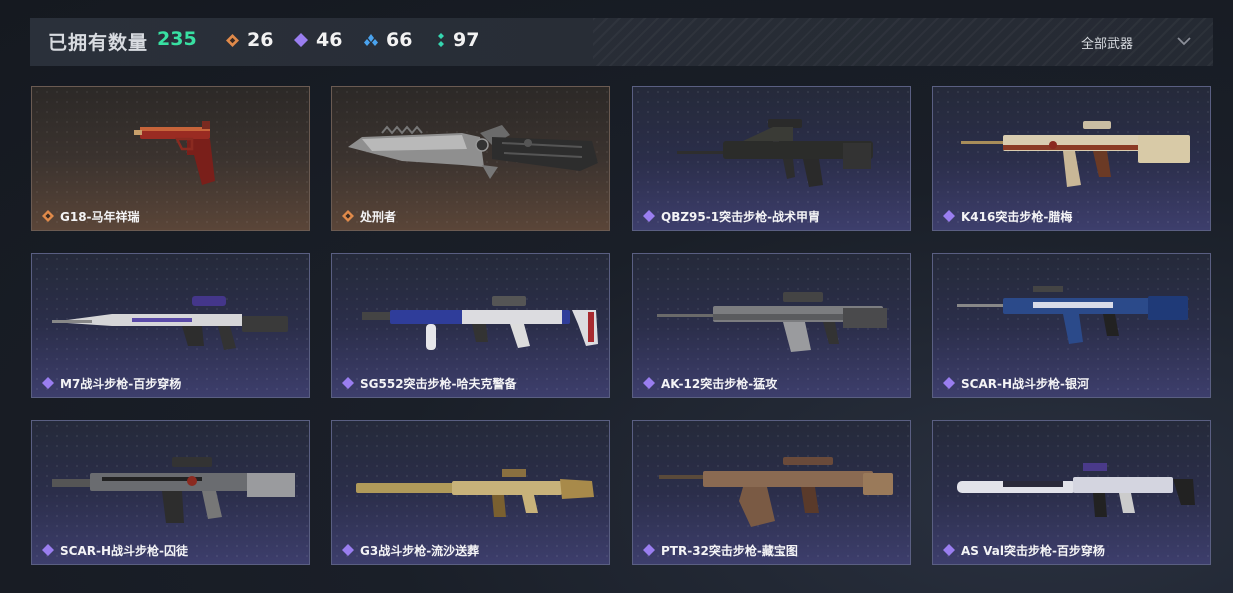  What do you see at coordinates (420, 551) in the screenshot?
I see `weapon-name: G3战斗步枪-流沙送葬` at bounding box center [420, 551].